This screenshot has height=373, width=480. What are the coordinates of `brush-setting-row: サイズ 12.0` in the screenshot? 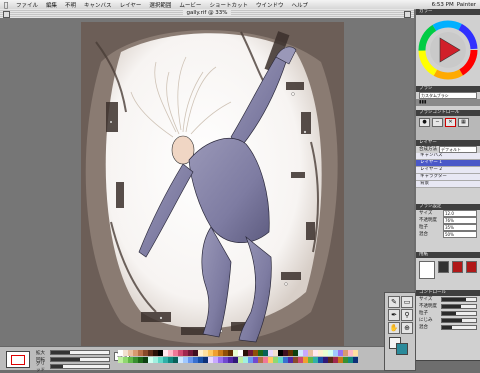 It's located at (448, 213).